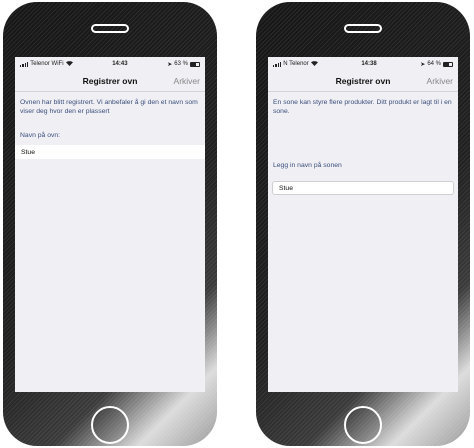  Describe the element at coordinates (110, 152) in the screenshot. I see `oven-name-input: Stue` at that location.